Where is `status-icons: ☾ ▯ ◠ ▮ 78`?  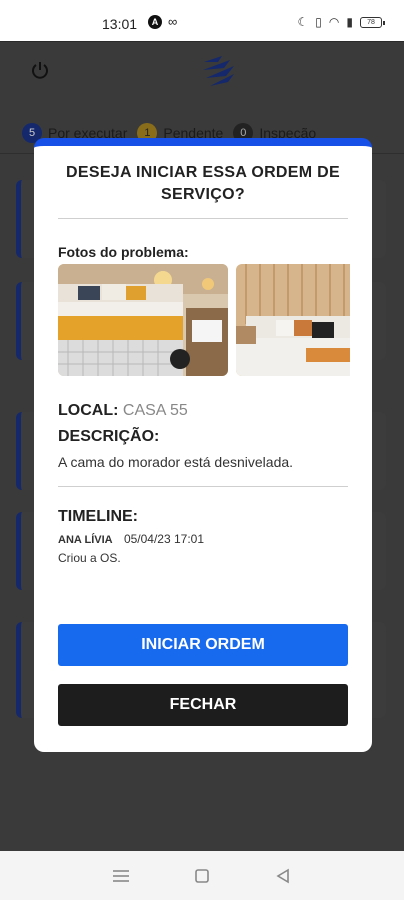 status-icons: ☾ ▯ ◠ ▮ 78 is located at coordinates (341, 22).